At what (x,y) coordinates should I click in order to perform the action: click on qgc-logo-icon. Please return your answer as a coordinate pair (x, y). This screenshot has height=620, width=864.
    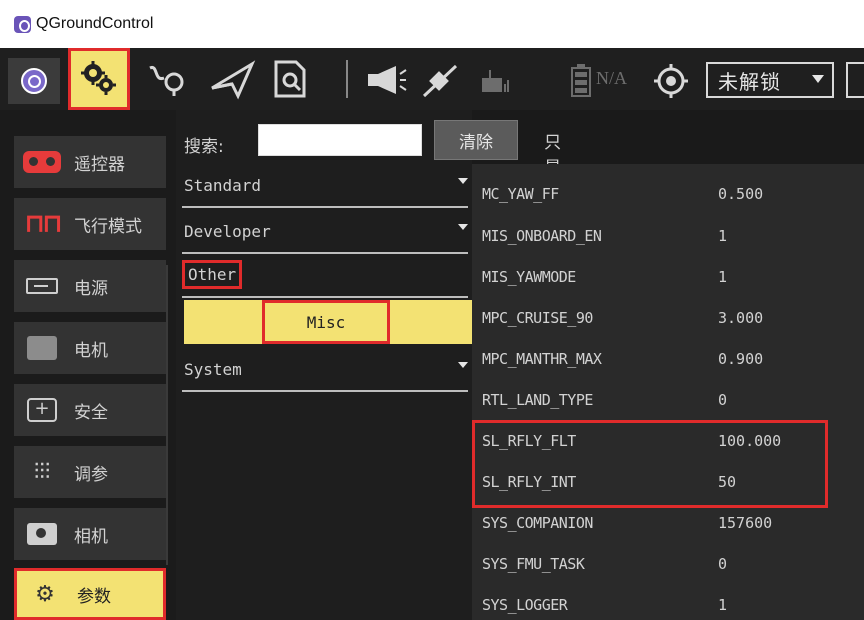
    Looking at the image, I should click on (34, 81).